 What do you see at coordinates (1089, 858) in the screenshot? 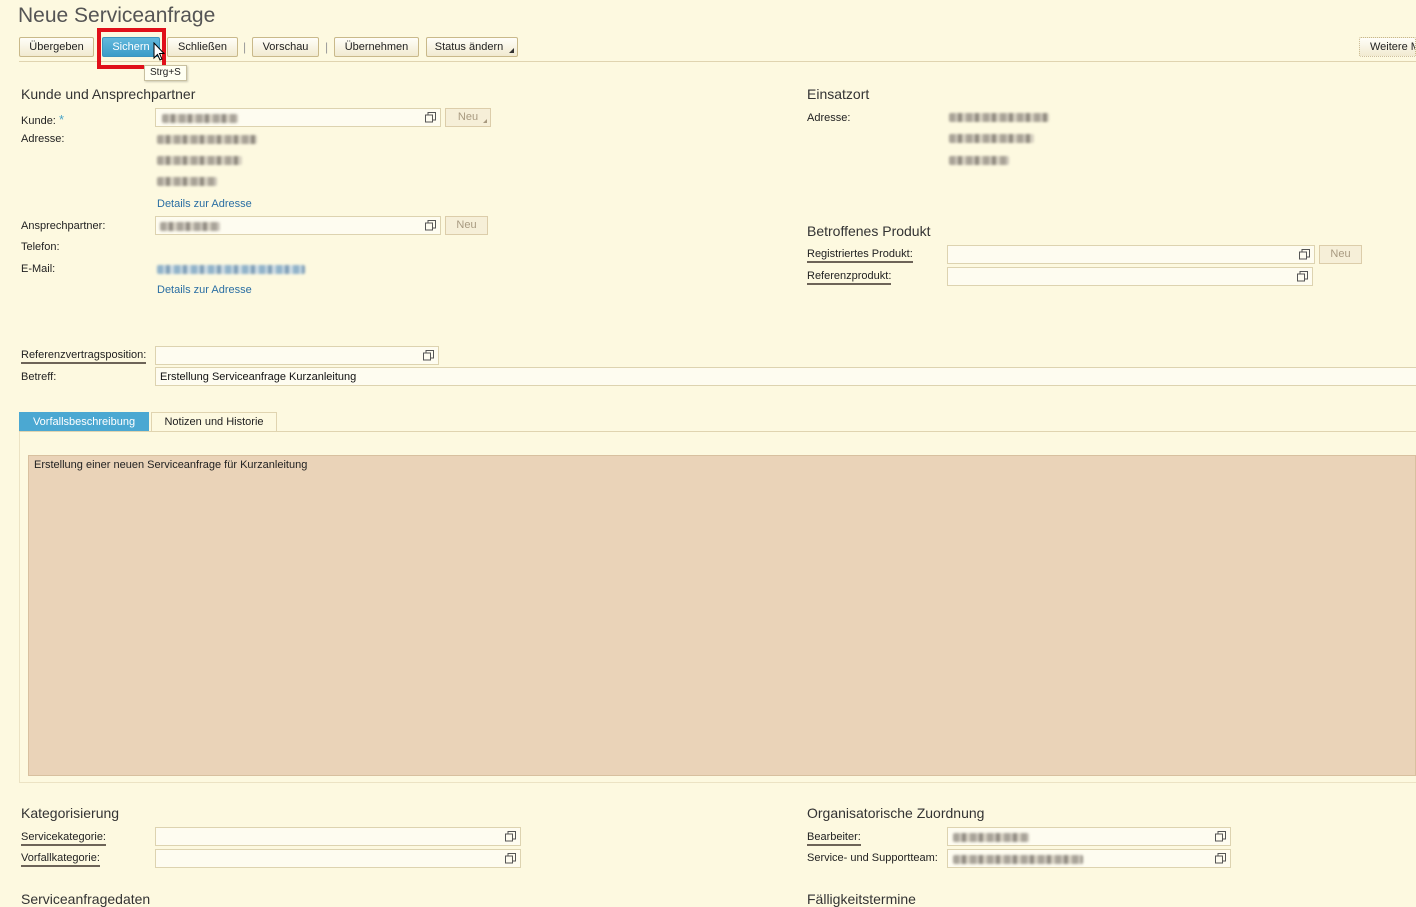
I see `team-field` at bounding box center [1089, 858].